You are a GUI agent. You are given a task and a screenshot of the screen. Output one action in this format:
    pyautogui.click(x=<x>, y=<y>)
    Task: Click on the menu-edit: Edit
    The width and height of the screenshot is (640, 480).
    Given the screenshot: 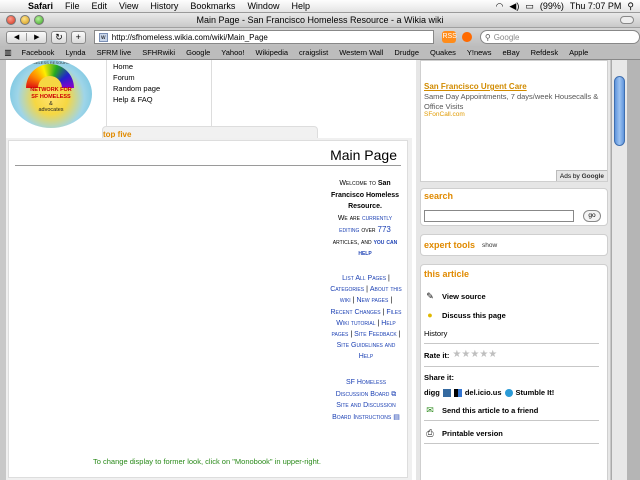 What is the action you would take?
    pyautogui.click(x=100, y=6)
    